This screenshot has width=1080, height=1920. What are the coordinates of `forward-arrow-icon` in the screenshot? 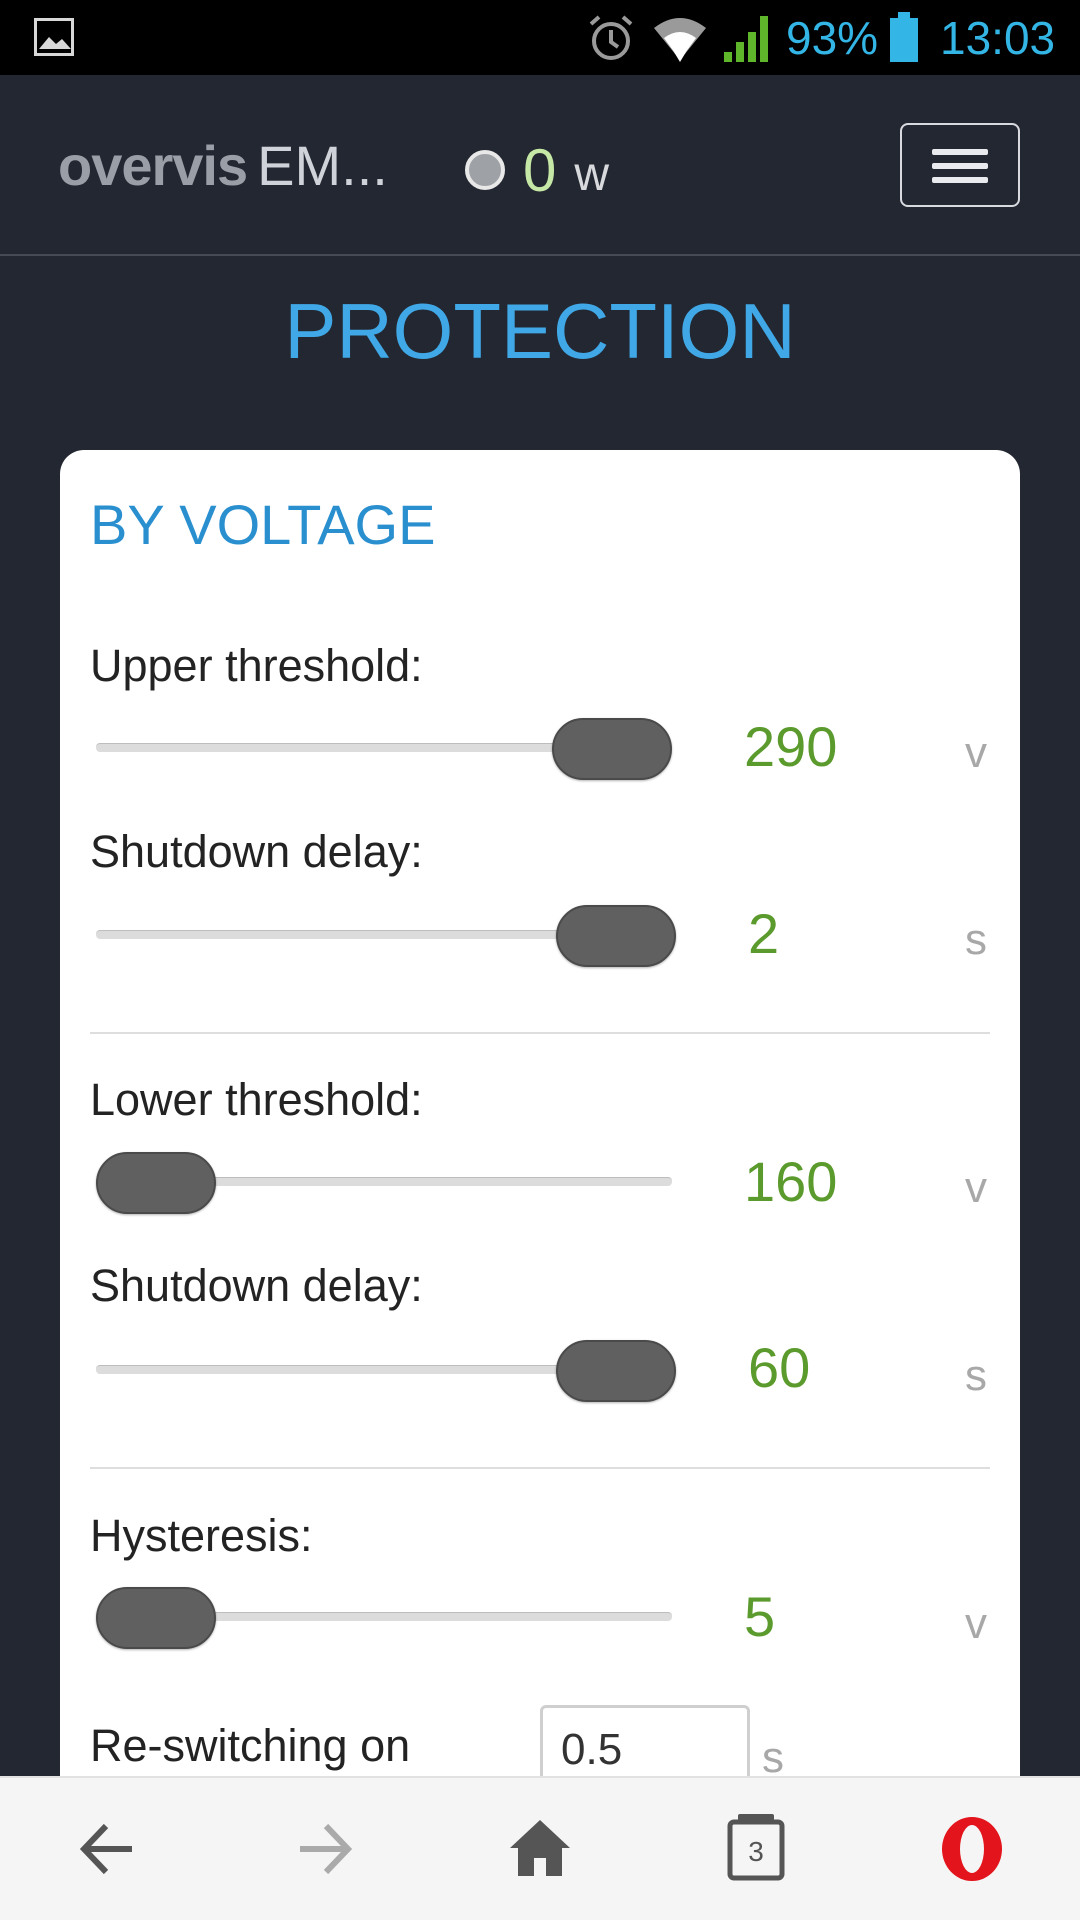 It's located at (324, 1849).